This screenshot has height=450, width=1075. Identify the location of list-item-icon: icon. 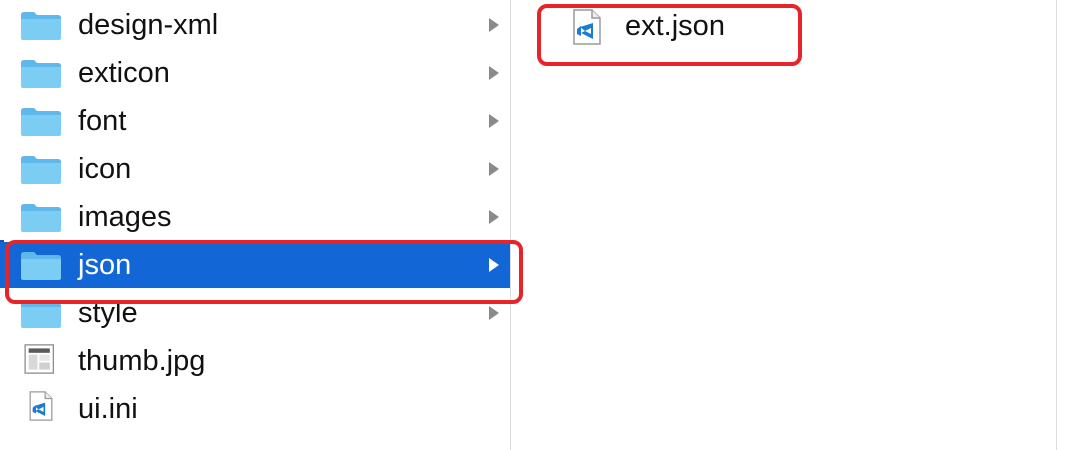
(255, 169).